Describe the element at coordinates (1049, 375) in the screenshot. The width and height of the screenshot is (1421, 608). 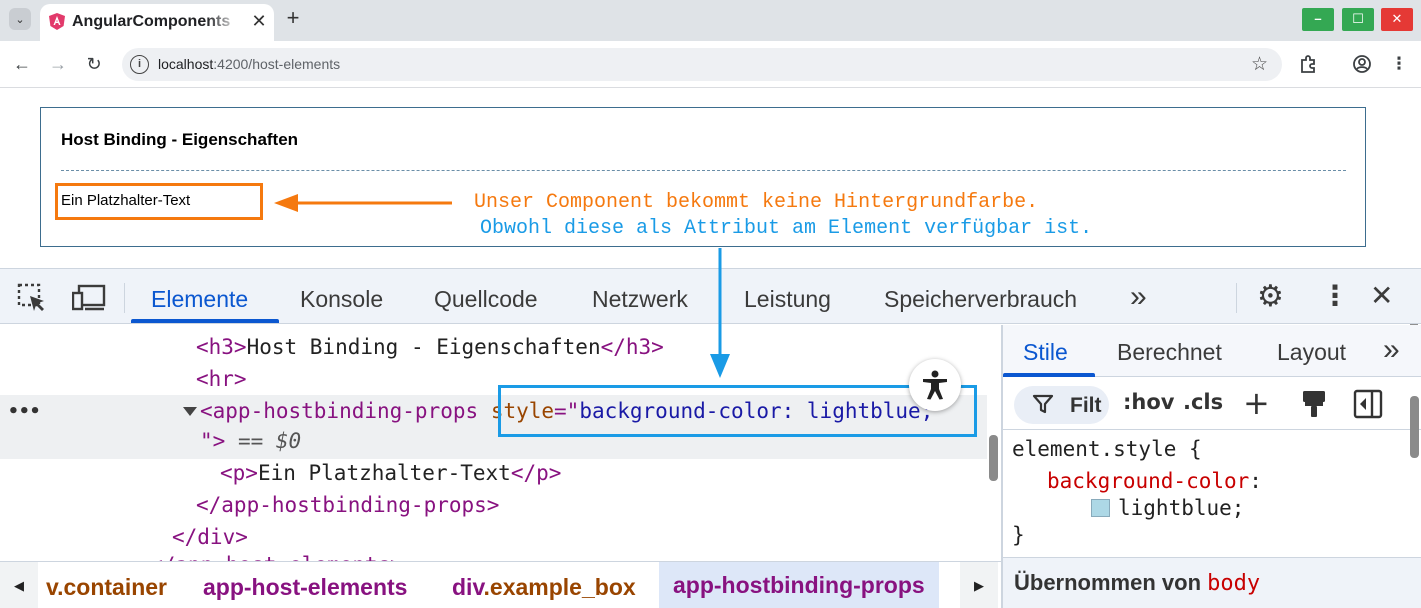
I see `styles-active-indicator` at that location.